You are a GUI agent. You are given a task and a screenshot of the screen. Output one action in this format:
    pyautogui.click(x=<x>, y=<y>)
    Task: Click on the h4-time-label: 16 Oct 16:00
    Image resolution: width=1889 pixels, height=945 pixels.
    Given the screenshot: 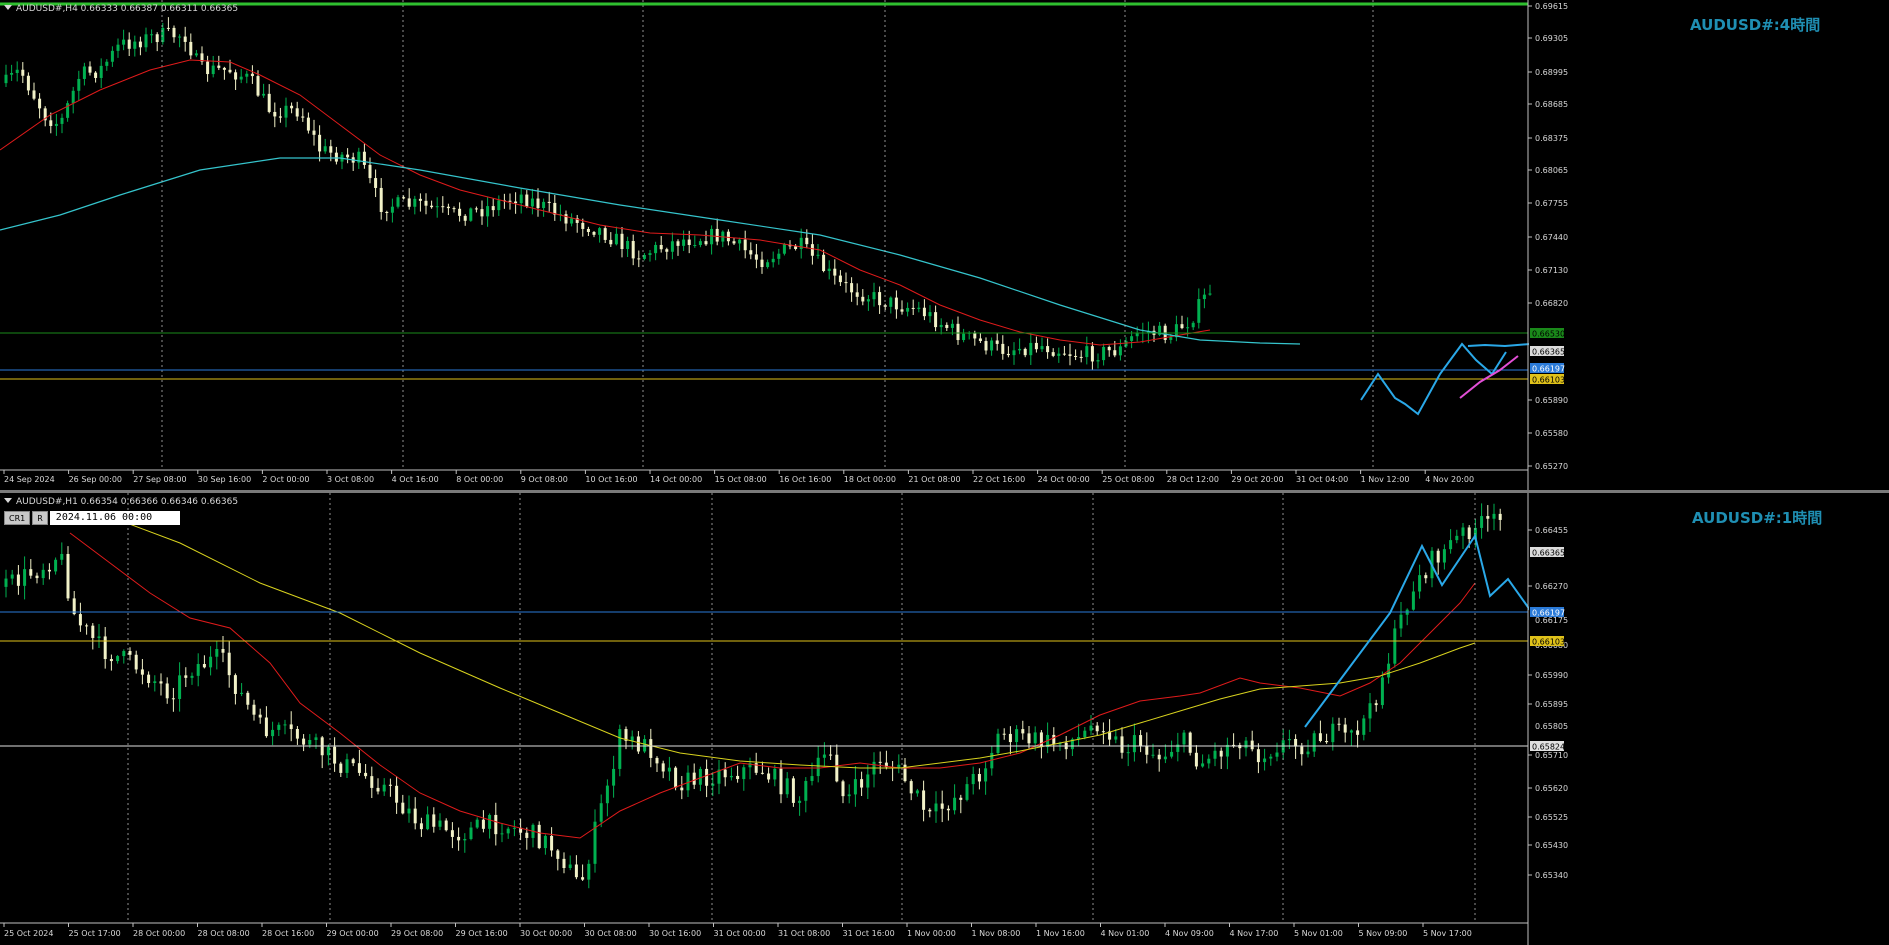 What is the action you would take?
    pyautogui.click(x=805, y=479)
    